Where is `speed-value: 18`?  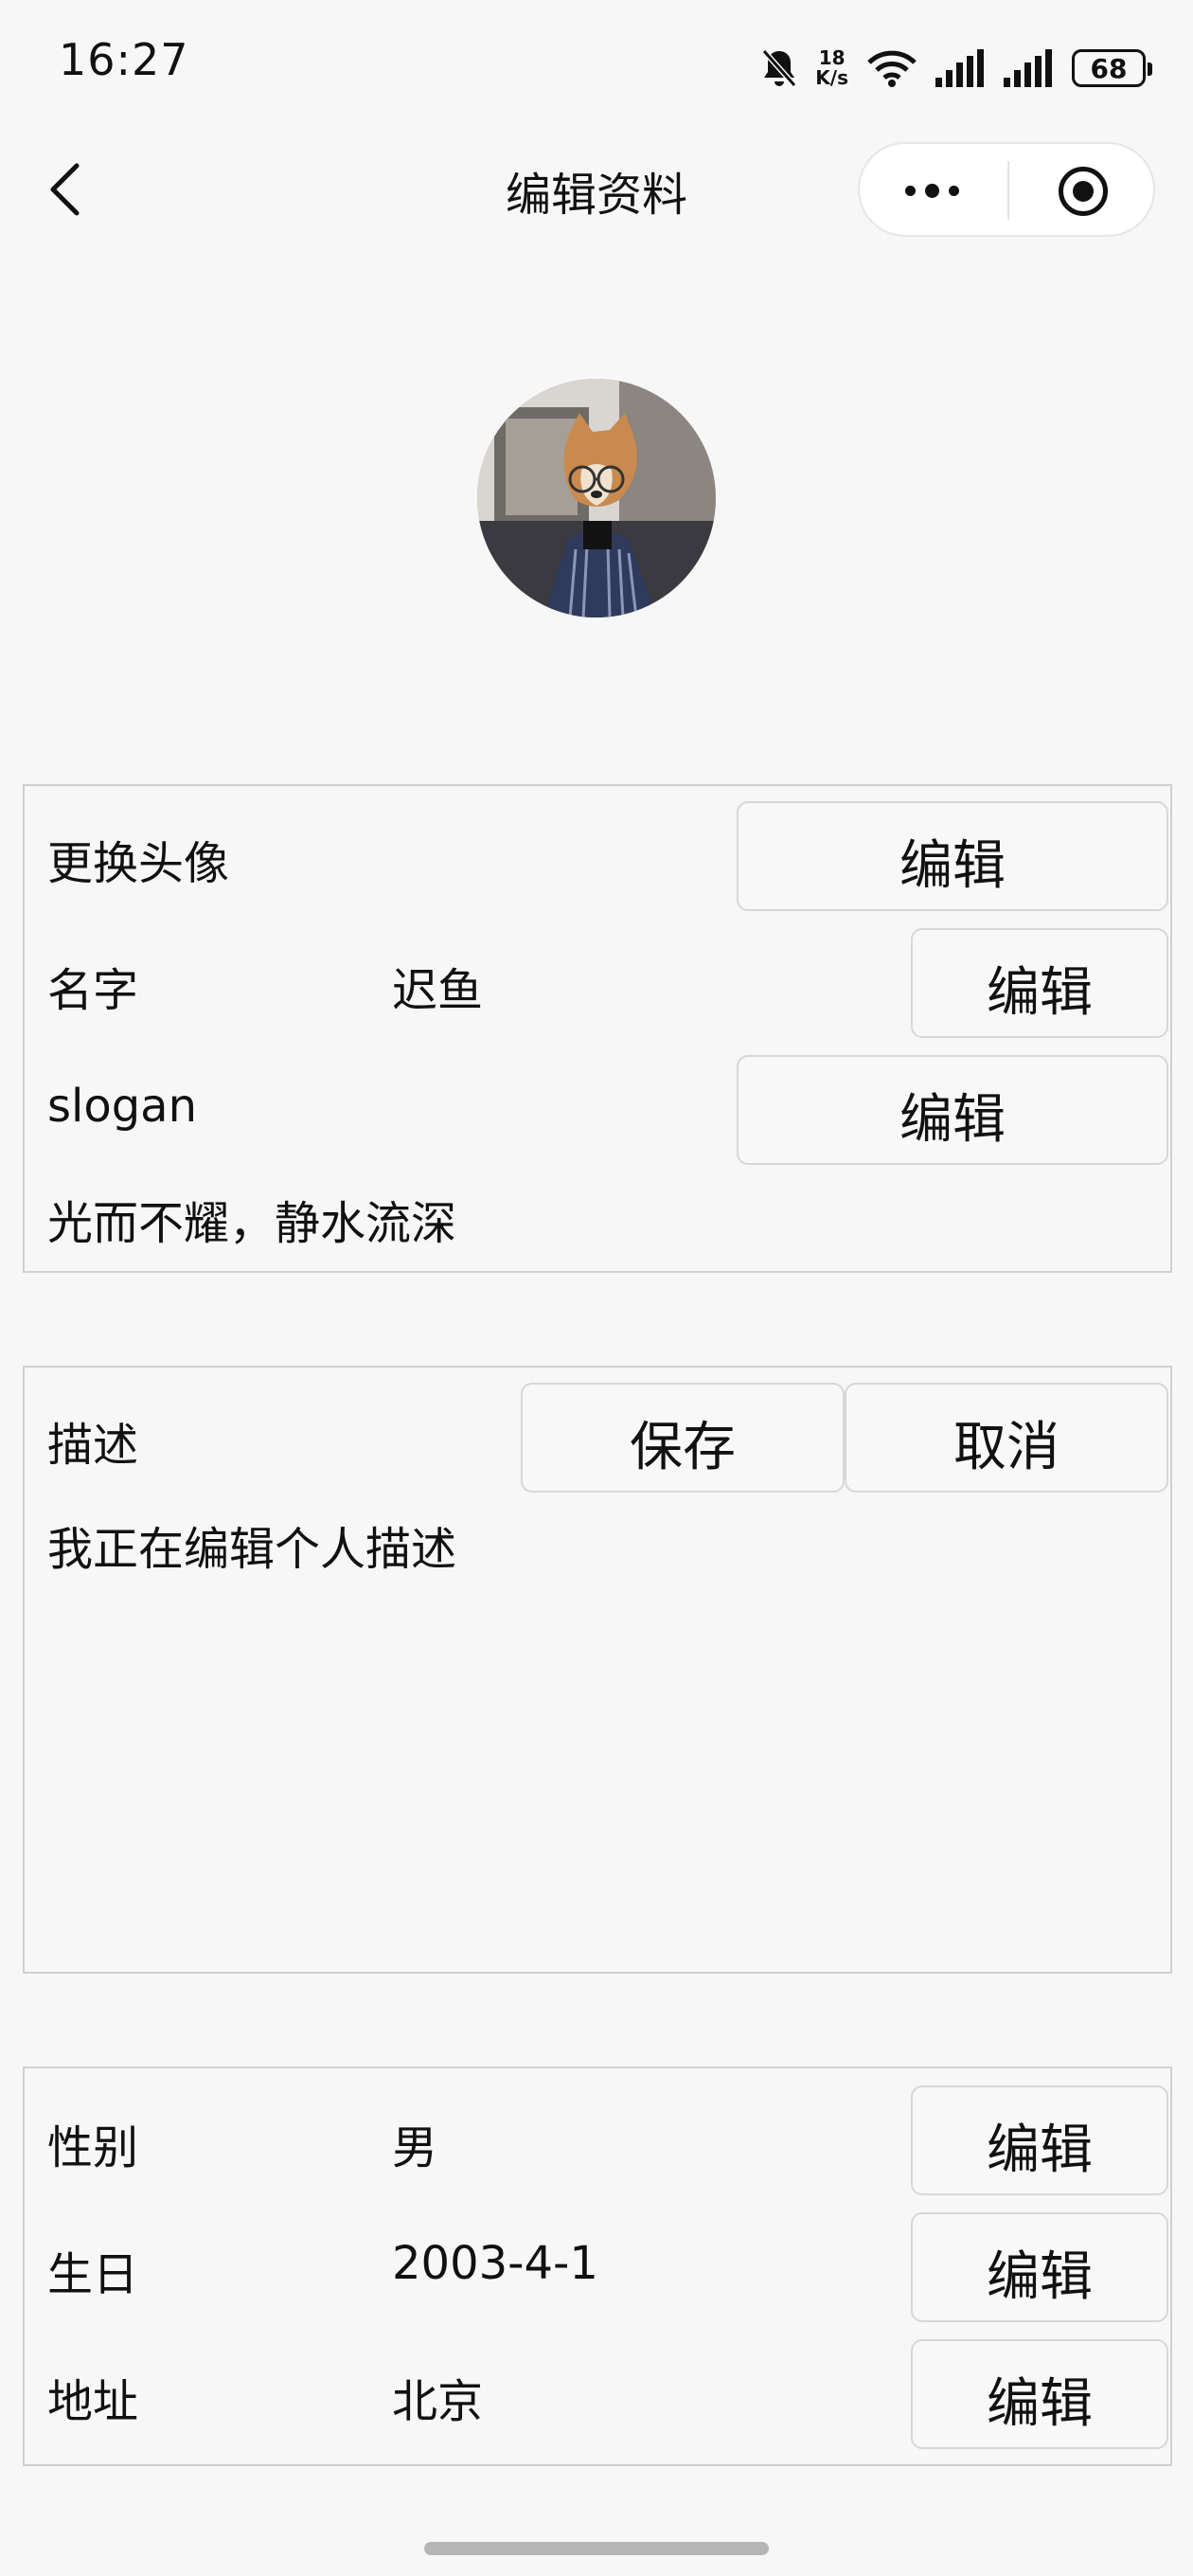
speed-value: 18 is located at coordinates (832, 57).